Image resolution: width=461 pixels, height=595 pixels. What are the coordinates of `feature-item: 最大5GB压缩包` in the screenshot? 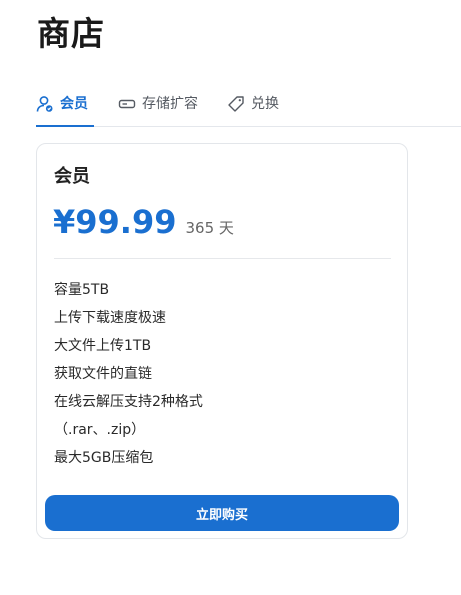 It's located at (104, 458).